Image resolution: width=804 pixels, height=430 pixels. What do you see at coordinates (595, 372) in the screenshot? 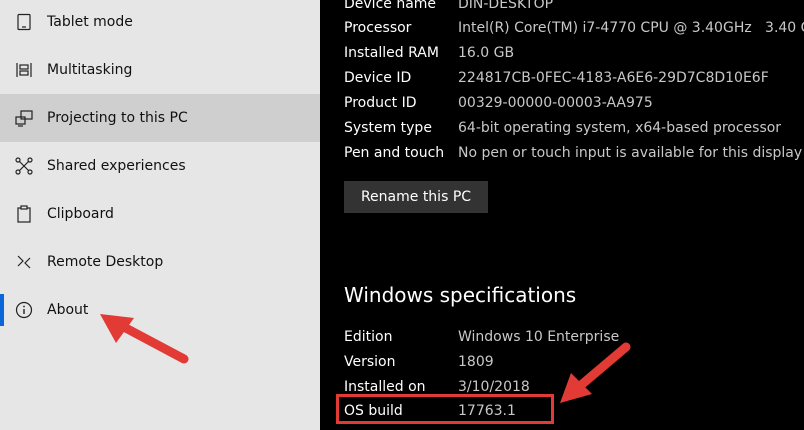
I see `arrow-to-os-build` at bounding box center [595, 372].